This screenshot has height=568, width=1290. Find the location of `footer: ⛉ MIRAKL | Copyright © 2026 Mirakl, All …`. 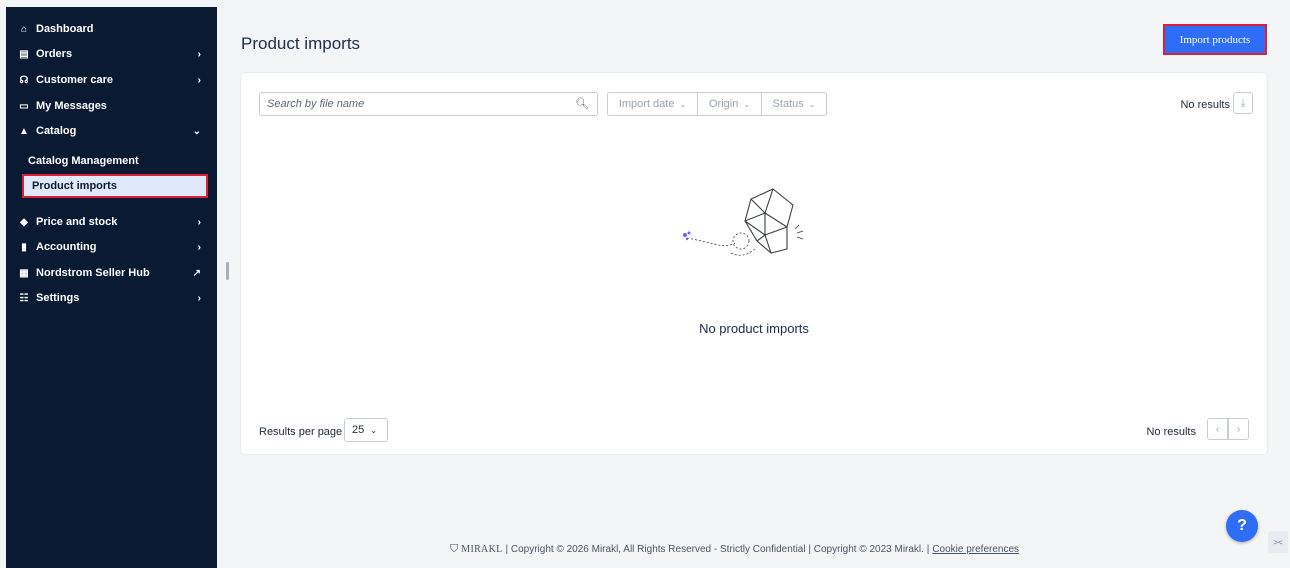

footer: ⛉ MIRAKL | Copyright © 2026 Mirakl, All … is located at coordinates (734, 549).